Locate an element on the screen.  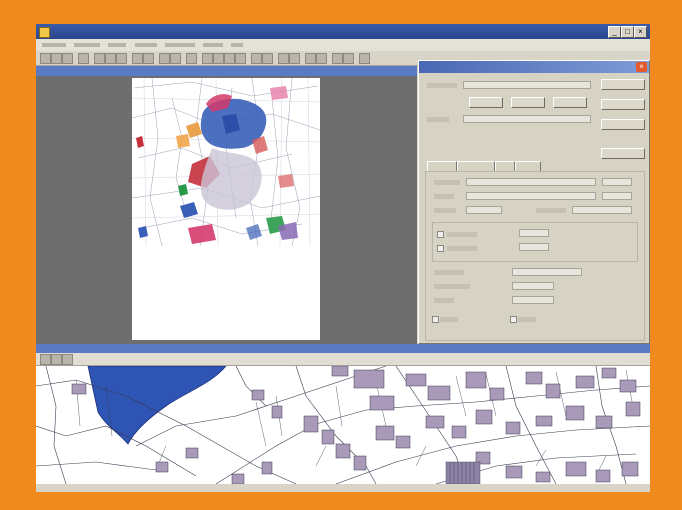
app-icon is located at coordinates (44, 32).